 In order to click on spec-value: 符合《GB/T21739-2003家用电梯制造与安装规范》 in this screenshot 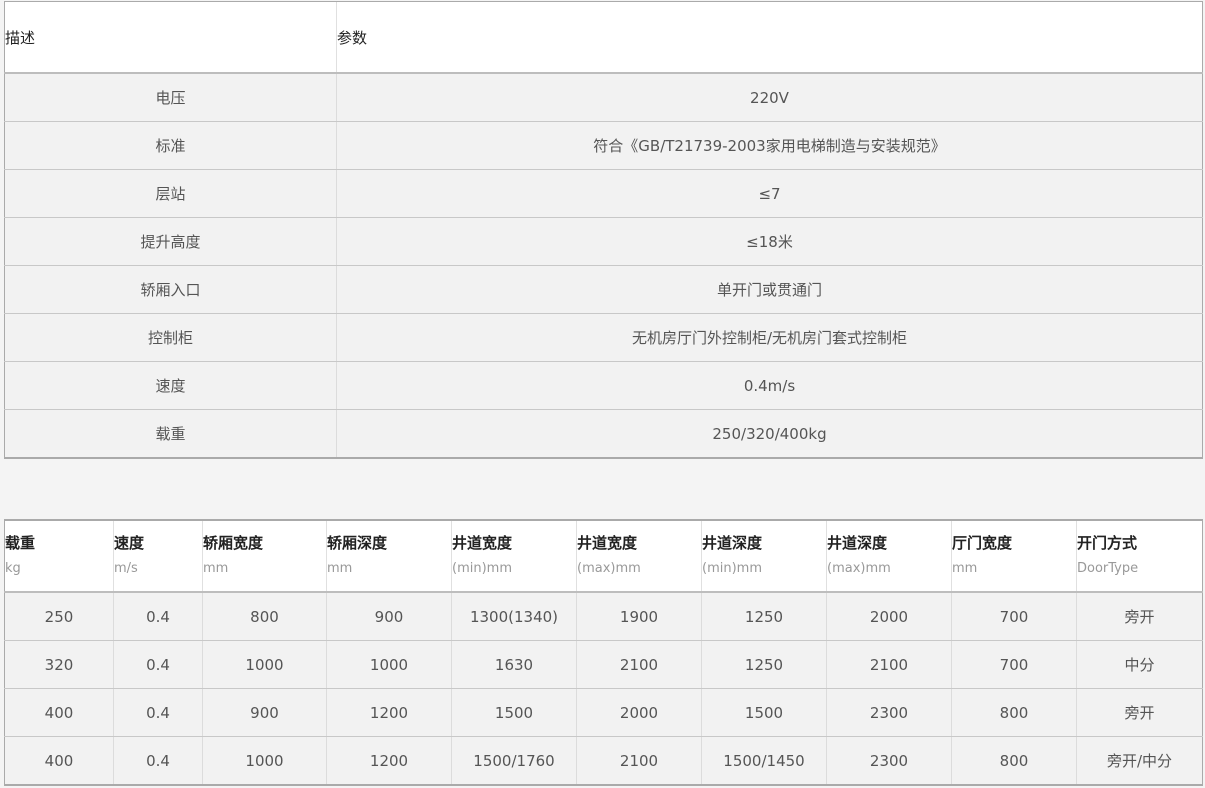, I will do `click(769, 145)`.